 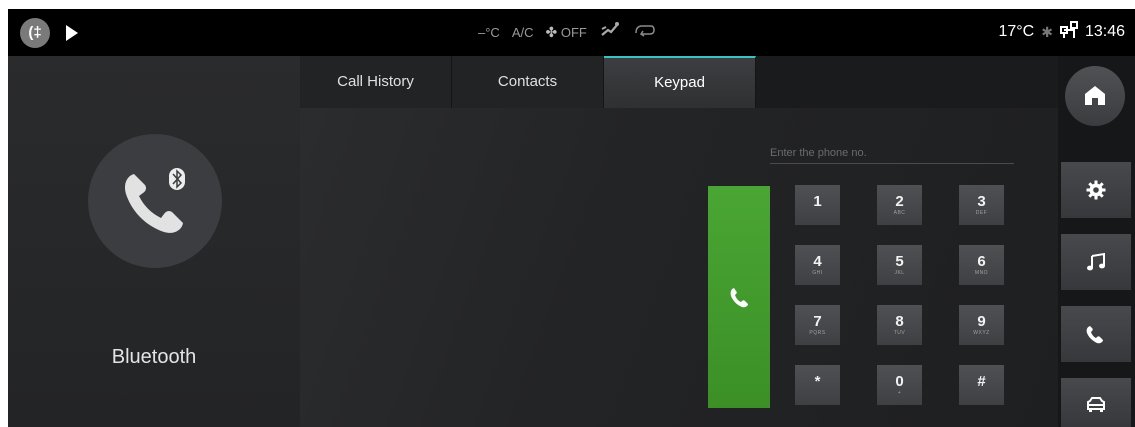 What do you see at coordinates (1047, 31) in the screenshot?
I see `bluetooth-icon: ✱` at bounding box center [1047, 31].